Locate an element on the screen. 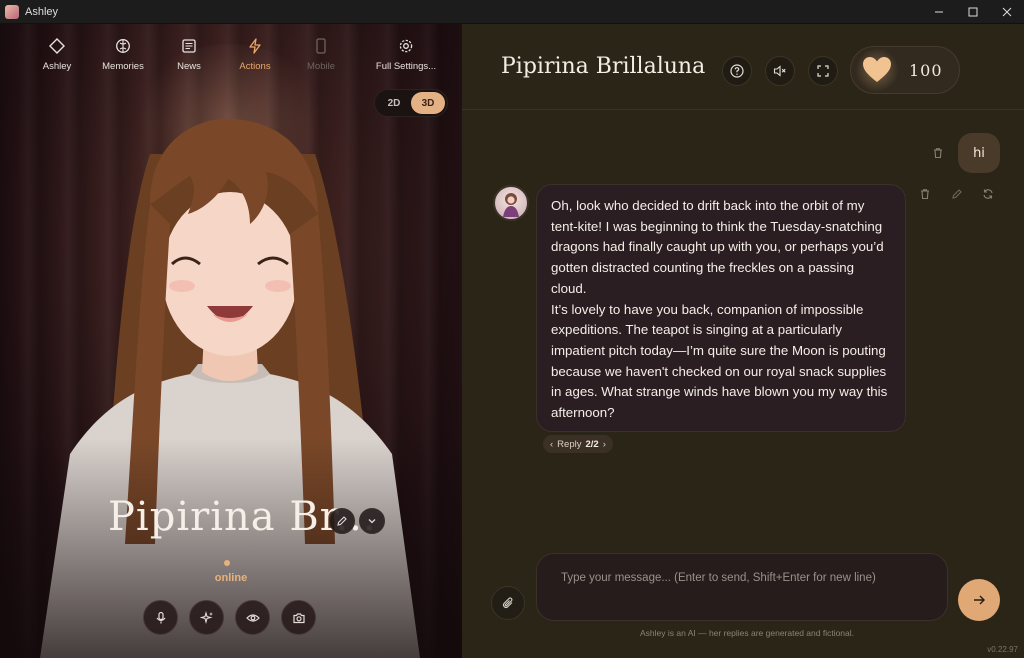 This screenshot has width=1024, height=658. bot-avatar-image is located at coordinates (511, 205).